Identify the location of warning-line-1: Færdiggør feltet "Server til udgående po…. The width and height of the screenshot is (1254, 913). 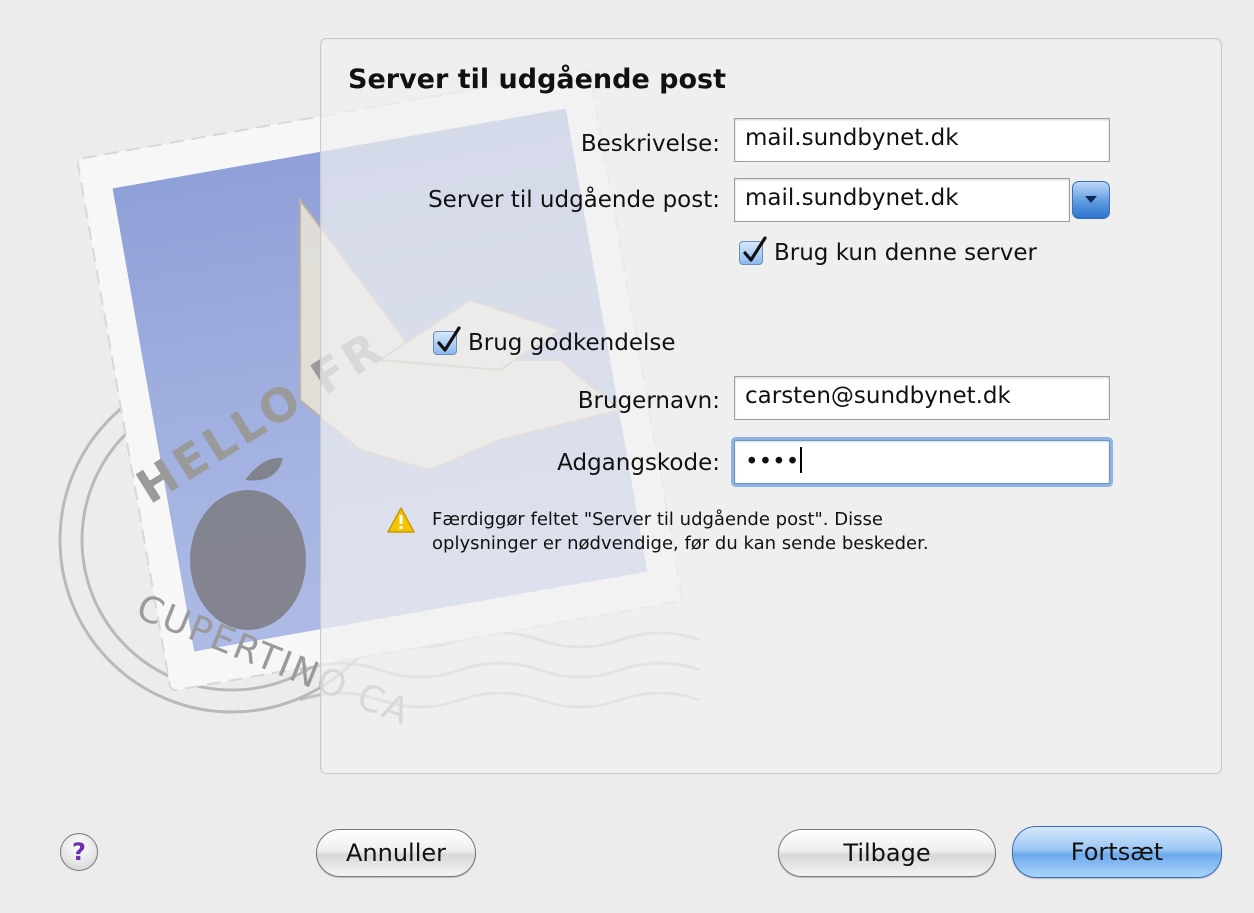
(657, 519).